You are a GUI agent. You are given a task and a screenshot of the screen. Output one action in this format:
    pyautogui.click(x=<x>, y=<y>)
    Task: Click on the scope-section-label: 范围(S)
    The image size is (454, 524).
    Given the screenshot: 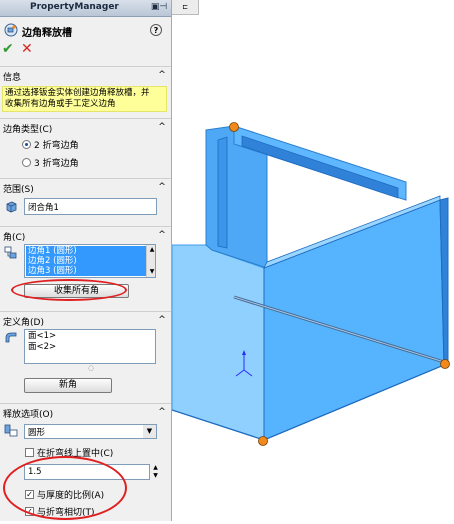 What is the action you would take?
    pyautogui.click(x=18, y=190)
    